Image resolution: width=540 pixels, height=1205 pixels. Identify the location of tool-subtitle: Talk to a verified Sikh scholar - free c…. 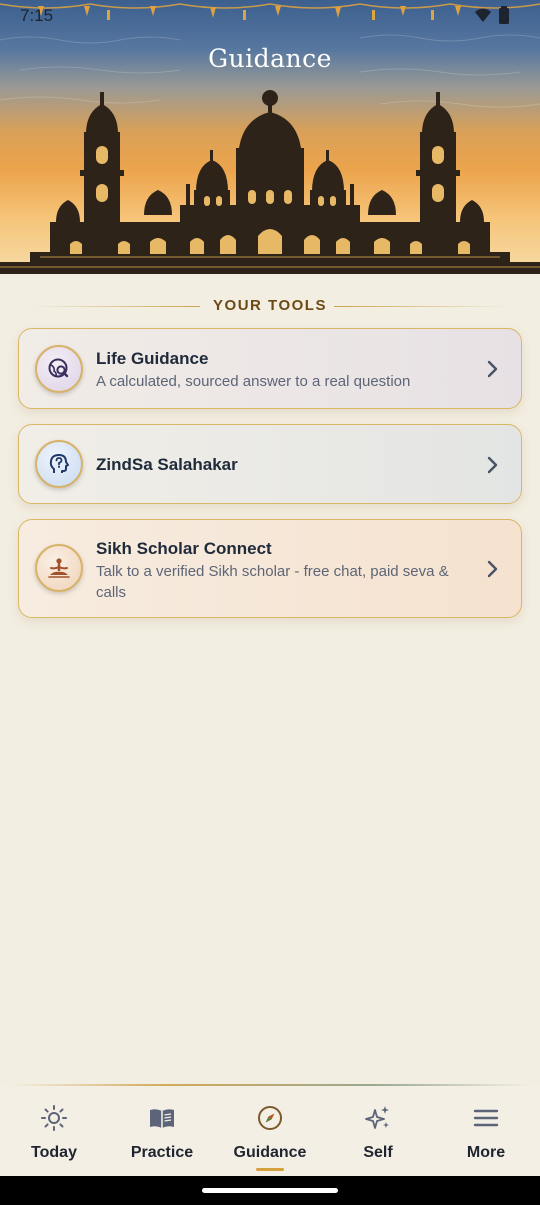
(272, 582).